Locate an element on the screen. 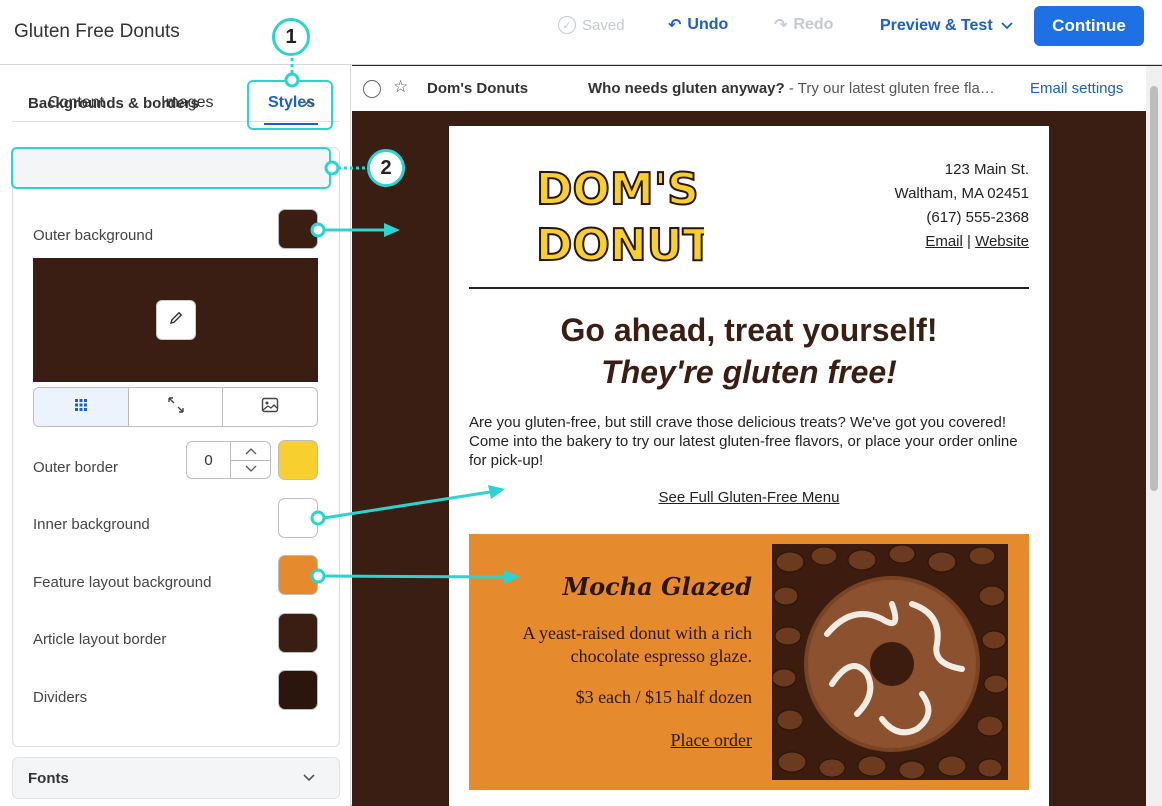  preview-test-button: Preview & Test is located at coordinates (946, 26).